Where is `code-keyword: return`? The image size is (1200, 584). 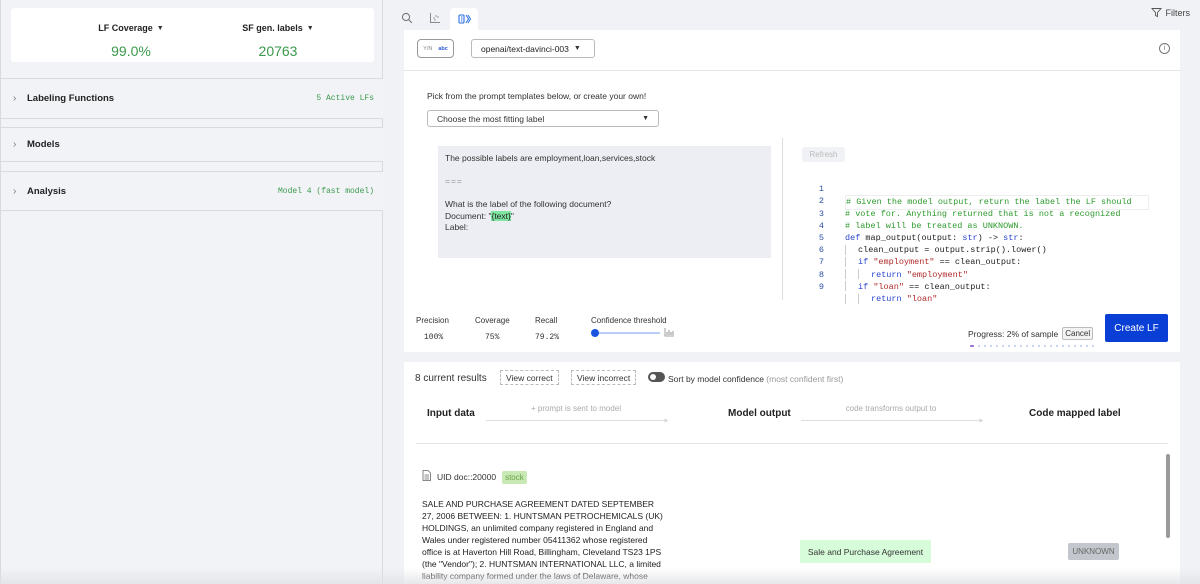
code-keyword: return is located at coordinates (886, 298).